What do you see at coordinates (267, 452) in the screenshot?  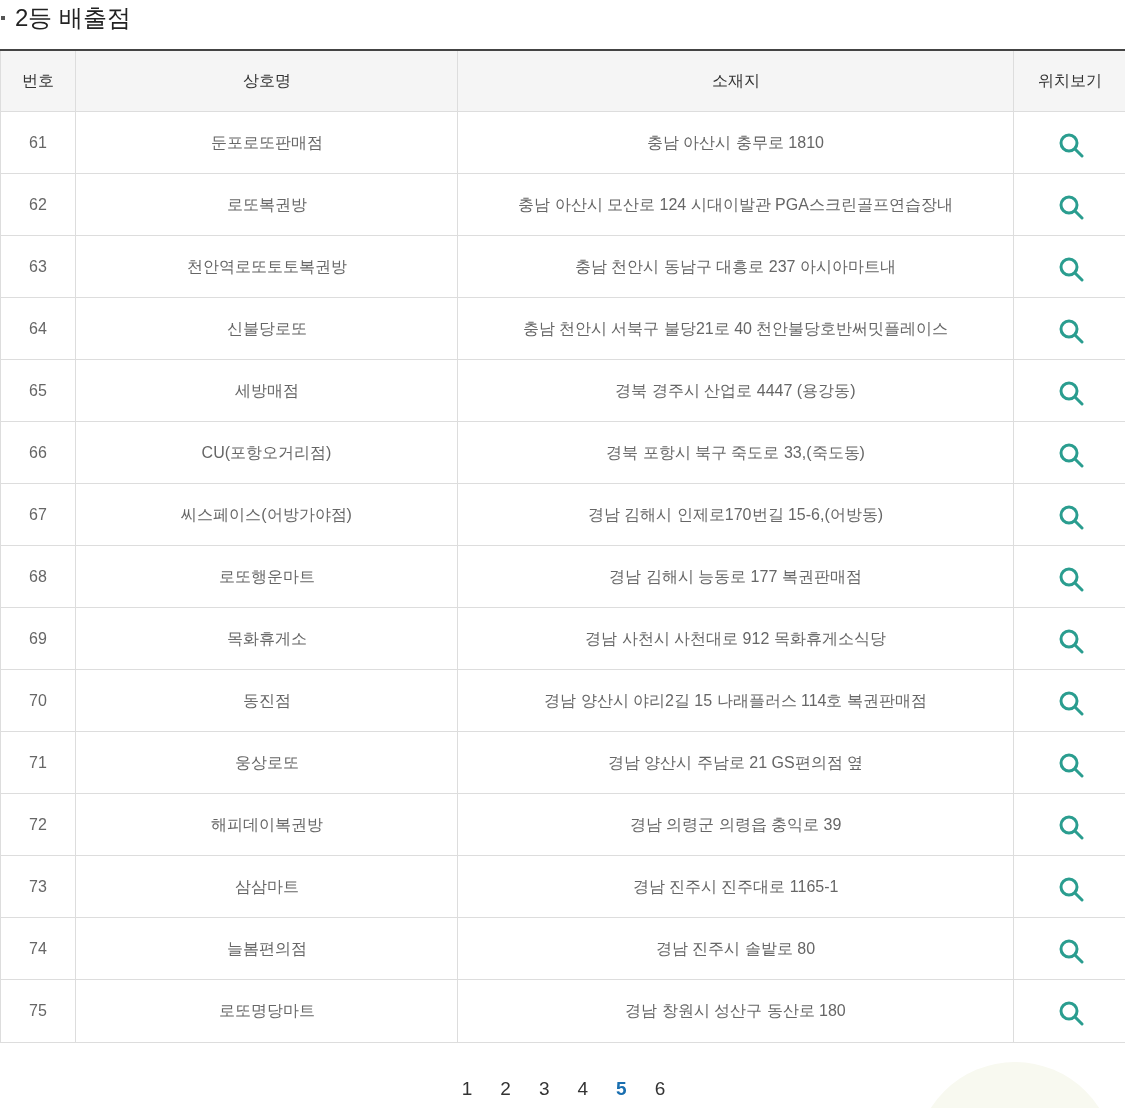 I see `table-cell: CU(포항오거리점)` at bounding box center [267, 452].